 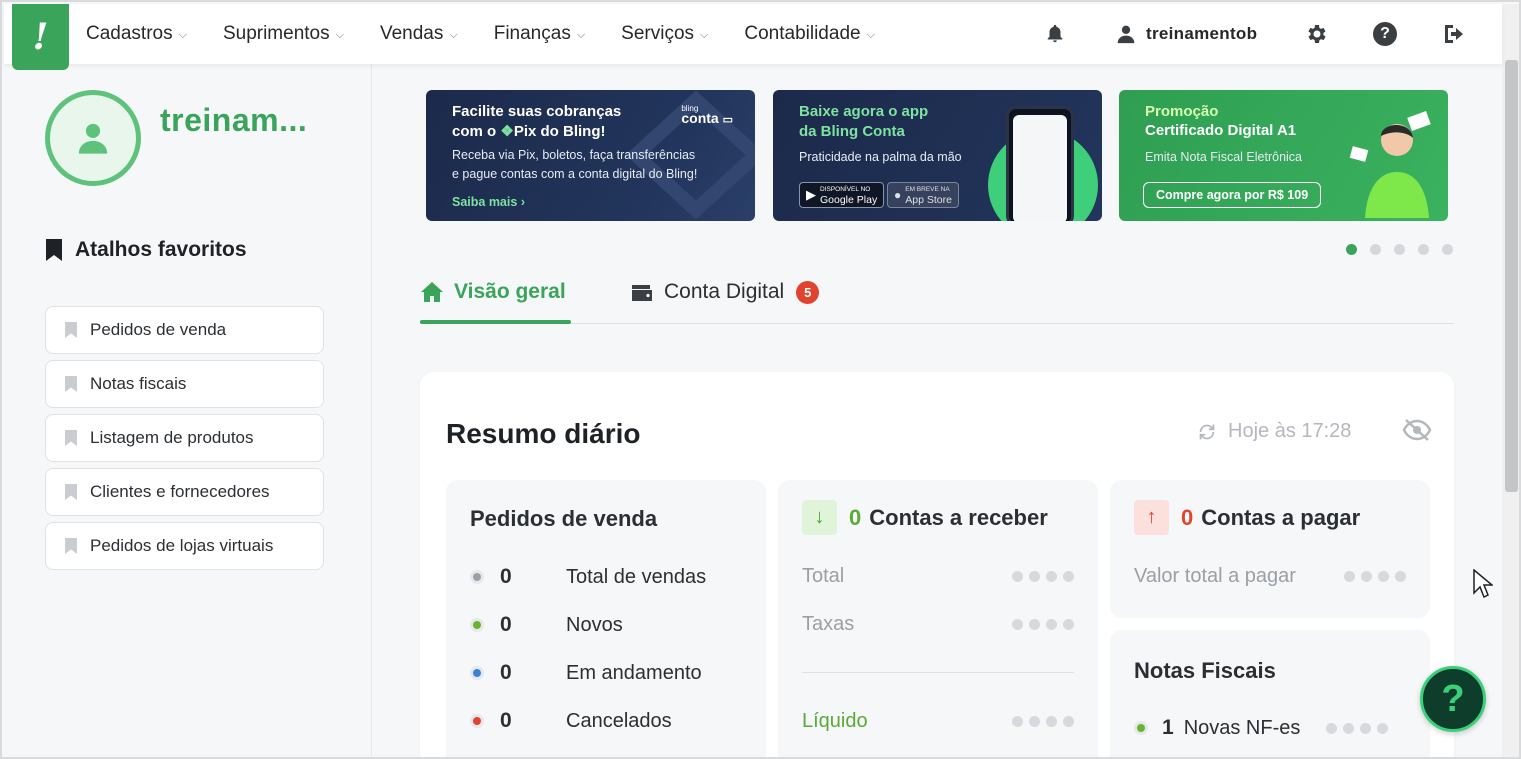 I want to click on eye-off-icon, so click(x=1417, y=430).